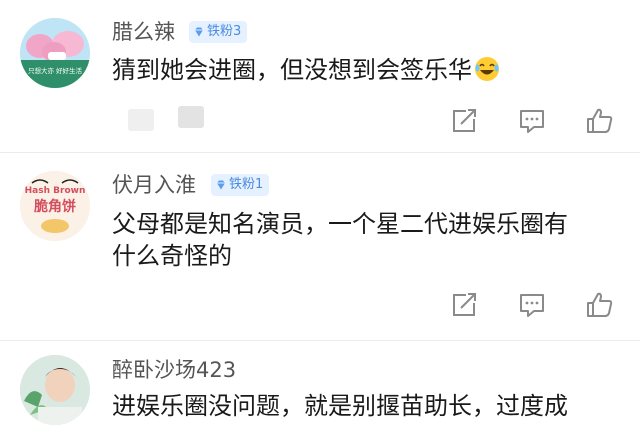  What do you see at coordinates (292, 70) in the screenshot?
I see `comment-text-line: 猜到她会进圈，但没想到会签乐华` at bounding box center [292, 70].